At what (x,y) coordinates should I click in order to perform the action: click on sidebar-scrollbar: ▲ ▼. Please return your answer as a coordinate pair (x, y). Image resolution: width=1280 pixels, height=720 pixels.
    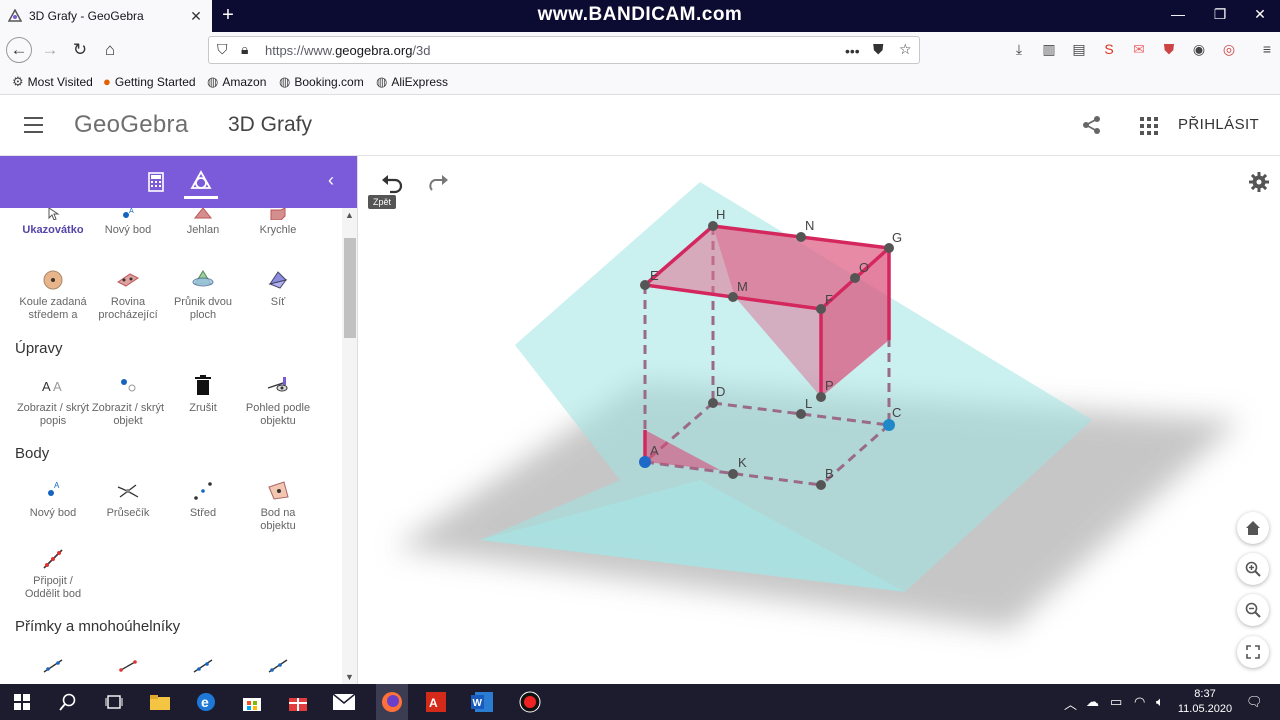
    Looking at the image, I should click on (349, 446).